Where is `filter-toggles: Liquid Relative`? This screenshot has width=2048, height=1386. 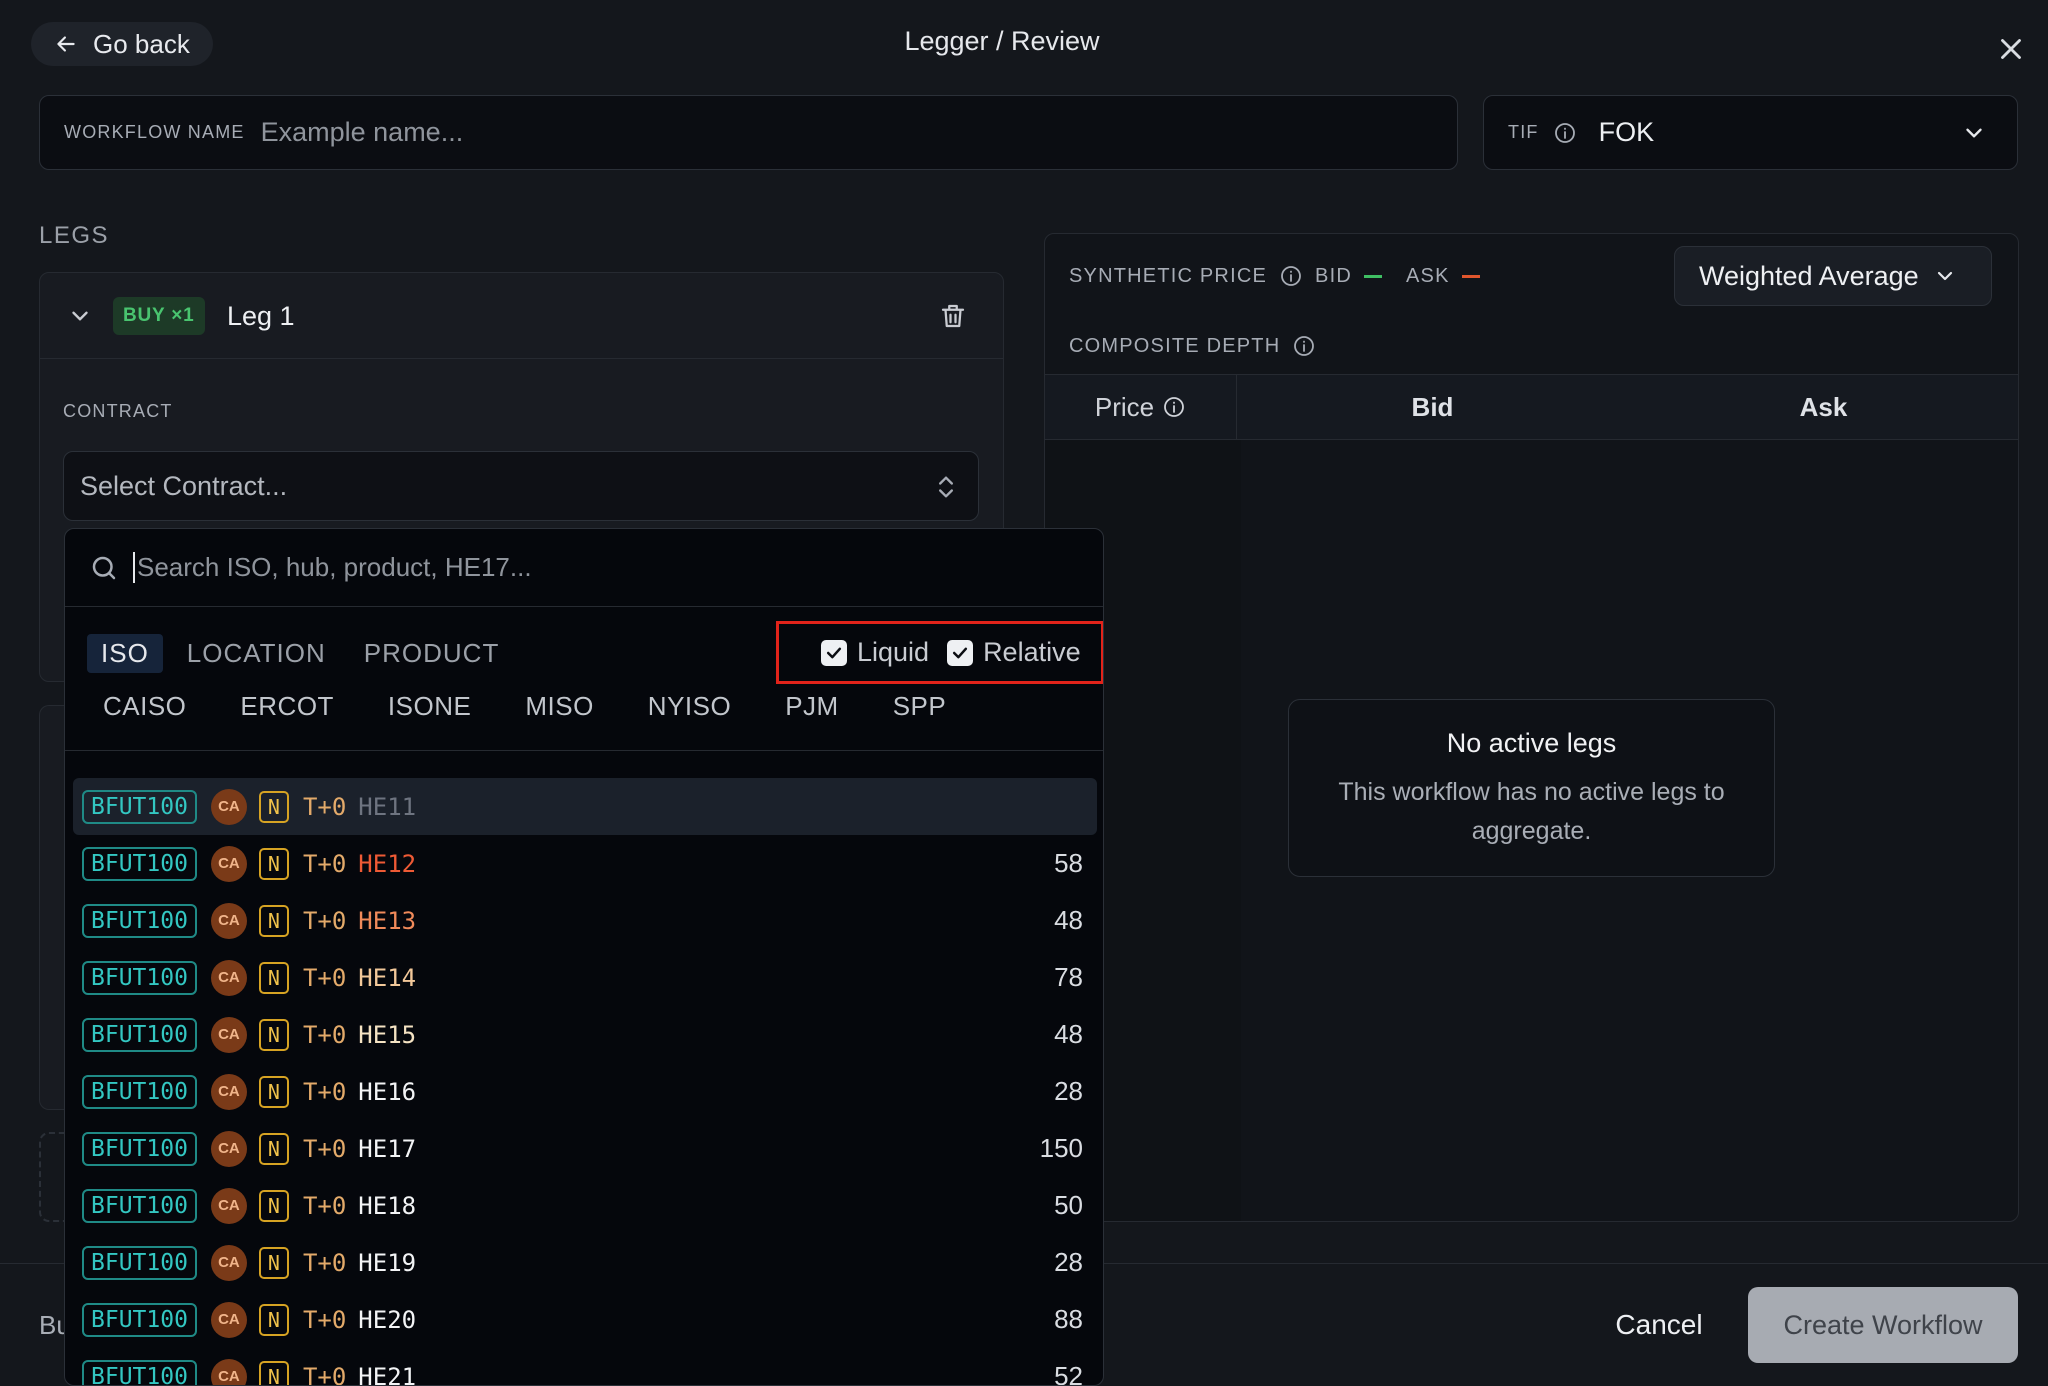 filter-toggles: Liquid Relative is located at coordinates (939, 652).